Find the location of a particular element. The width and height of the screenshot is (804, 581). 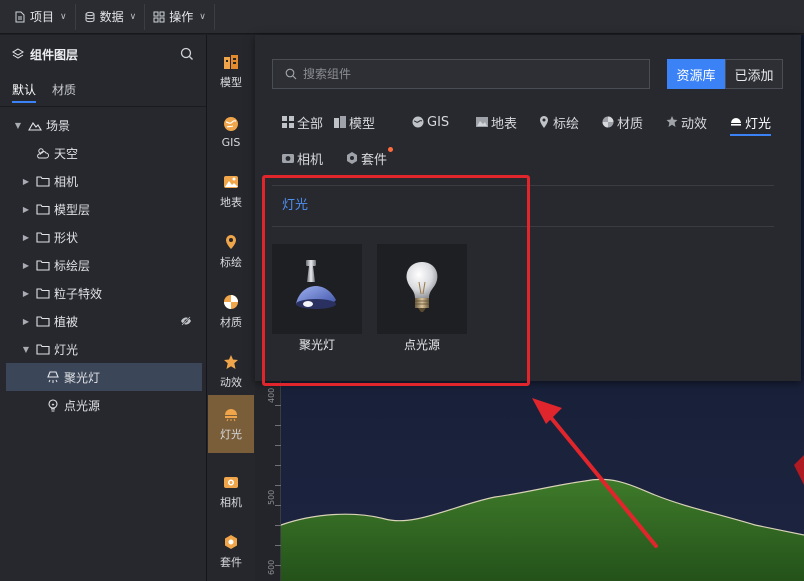

tree-node-label: 天空 is located at coordinates (66, 153).